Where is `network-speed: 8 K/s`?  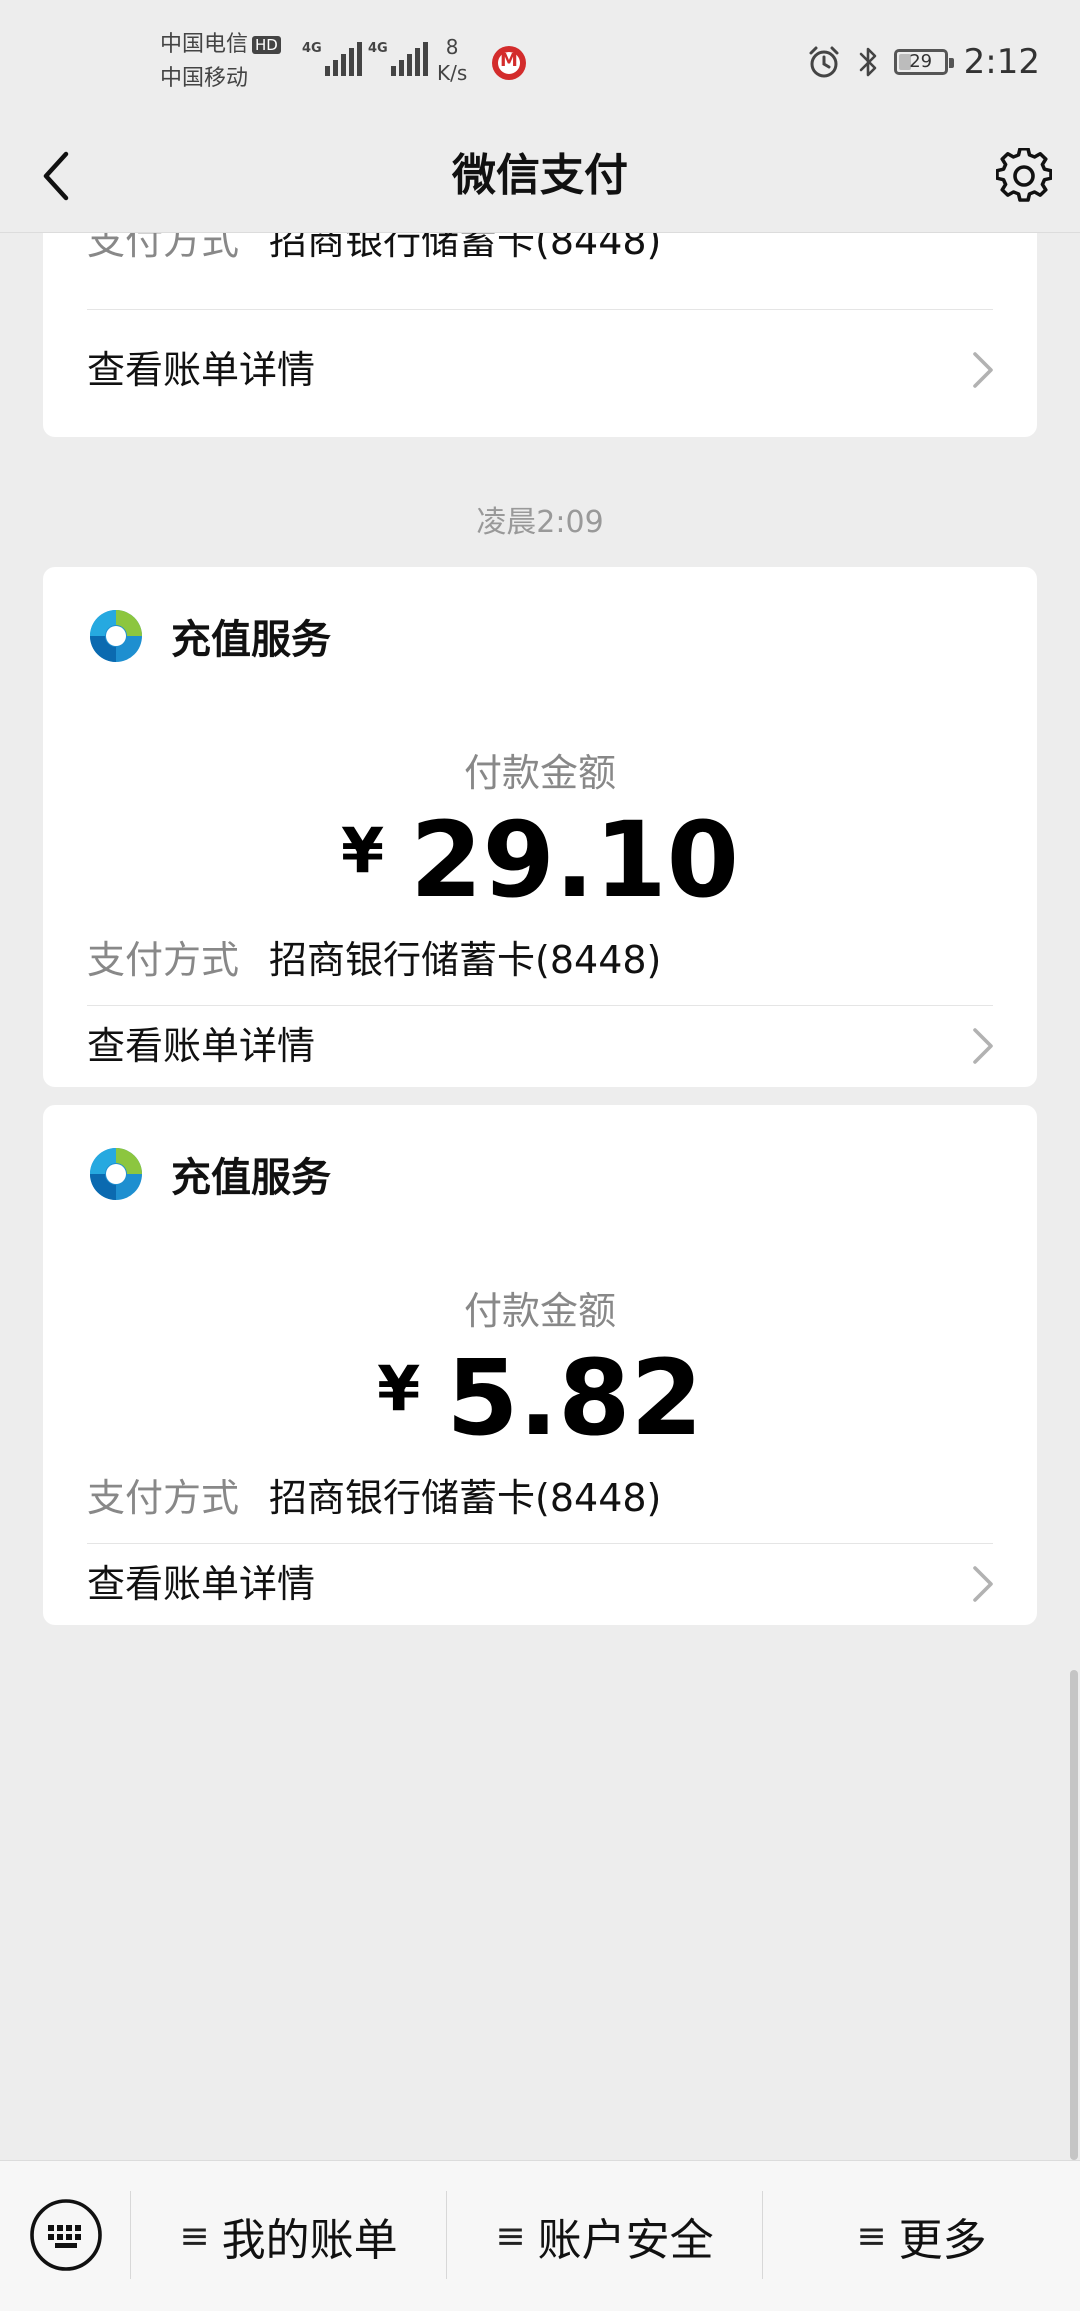
network-speed: 8 K/s is located at coordinates (452, 60).